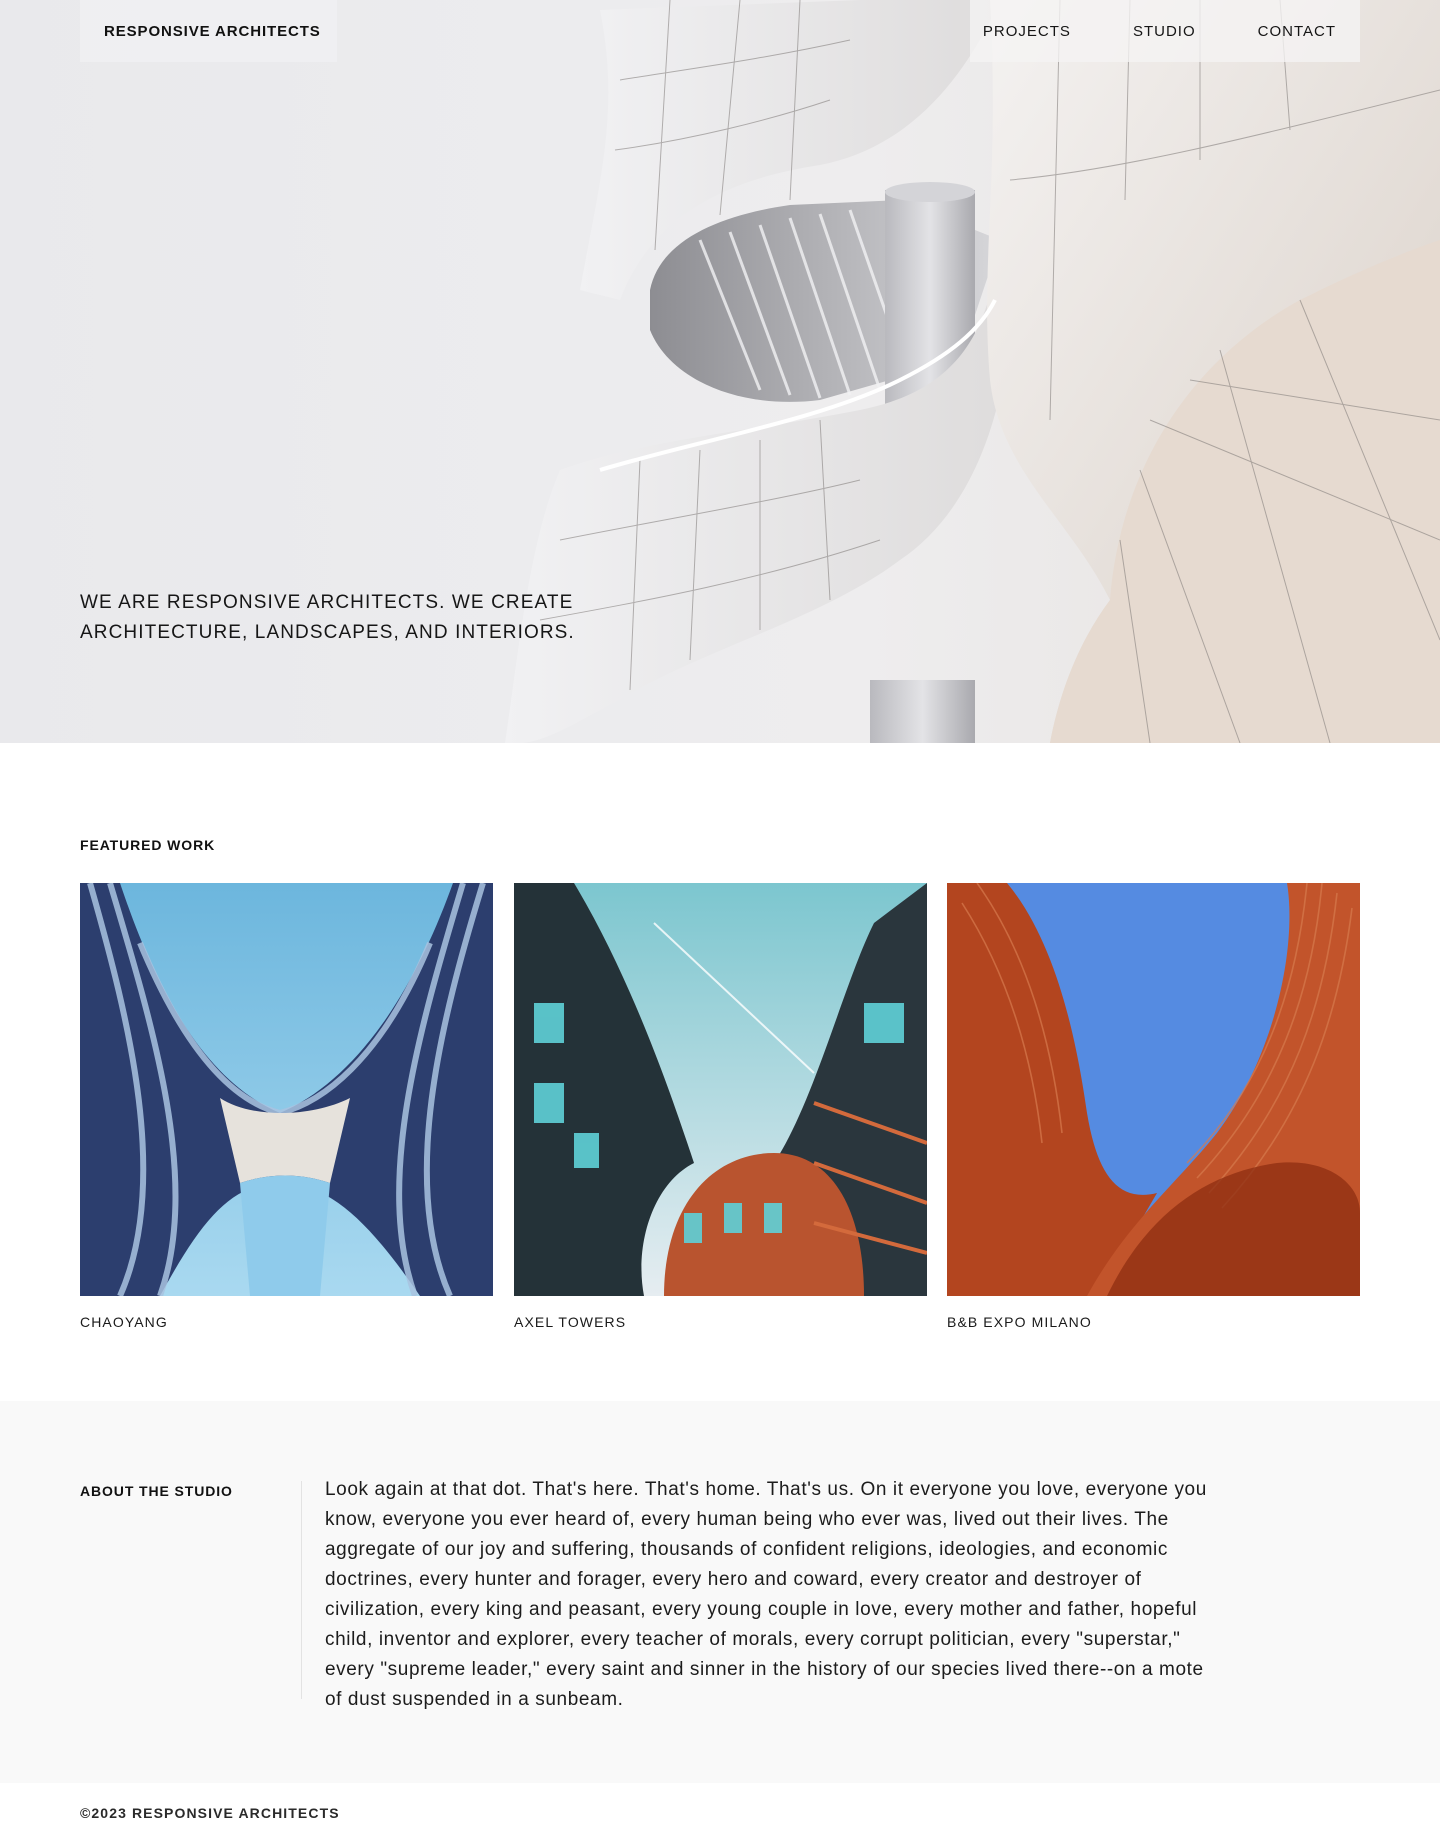 Image resolution: width=1440 pixels, height=1848 pixels. Describe the element at coordinates (124, 1322) in the screenshot. I see `project-title: CHAOYANG` at that location.